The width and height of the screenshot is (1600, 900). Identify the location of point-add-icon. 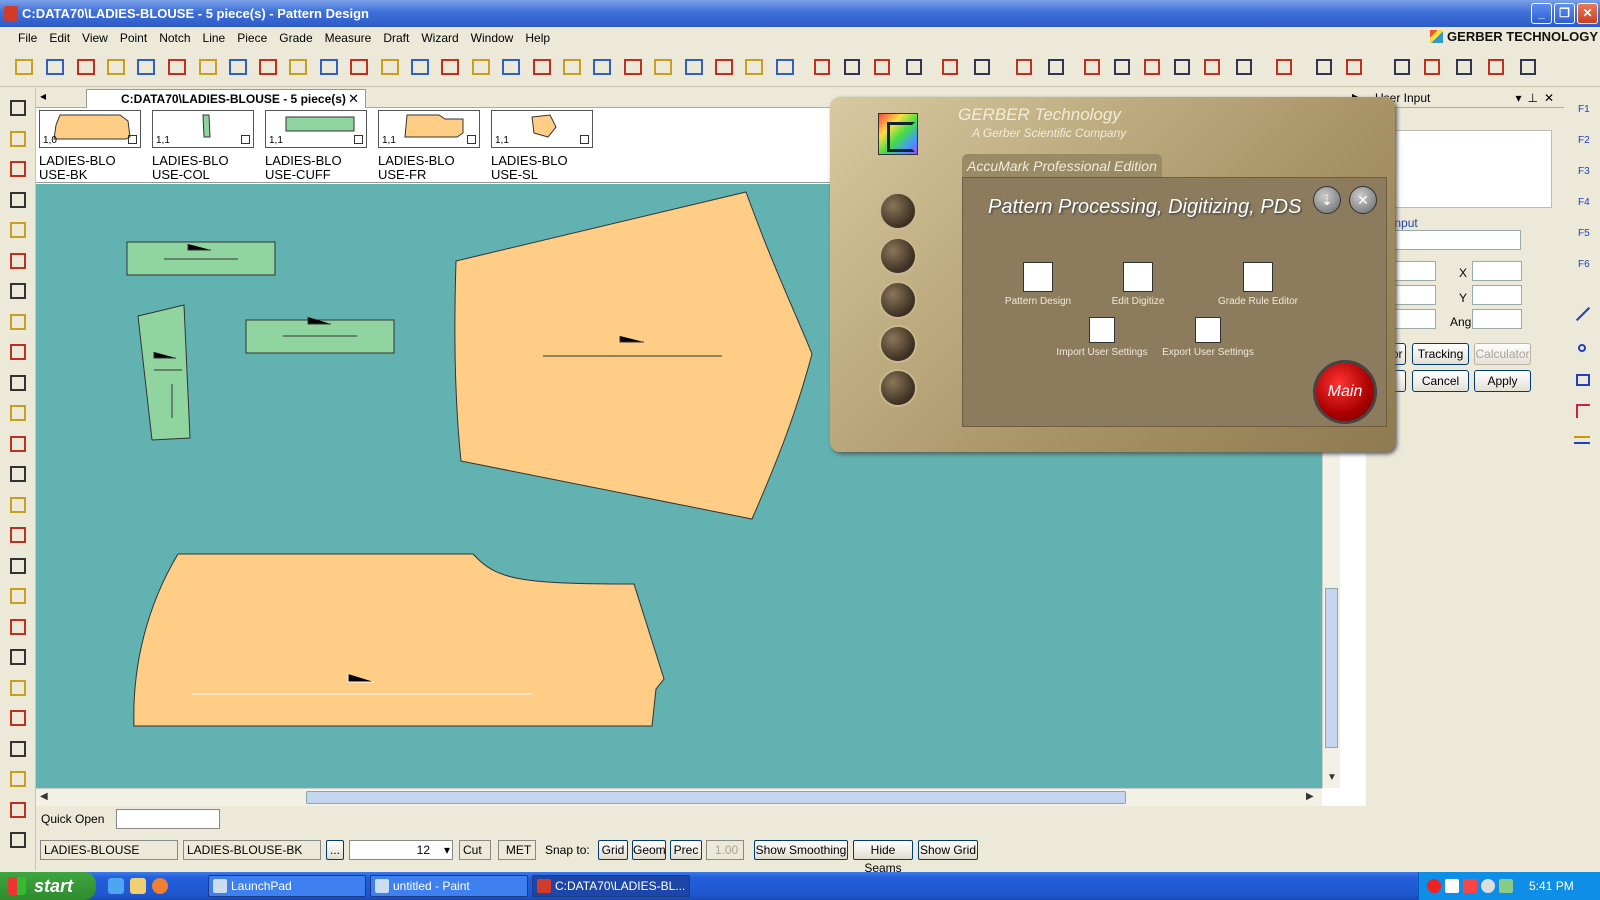
(18, 444).